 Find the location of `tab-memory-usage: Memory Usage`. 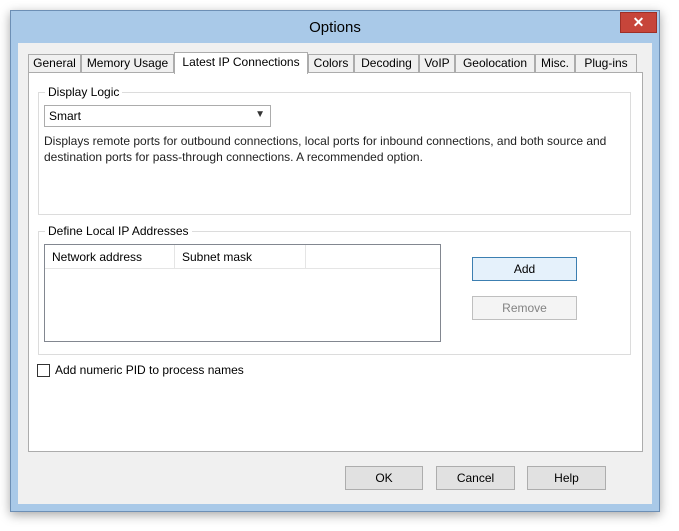

tab-memory-usage: Memory Usage is located at coordinates (127, 63).